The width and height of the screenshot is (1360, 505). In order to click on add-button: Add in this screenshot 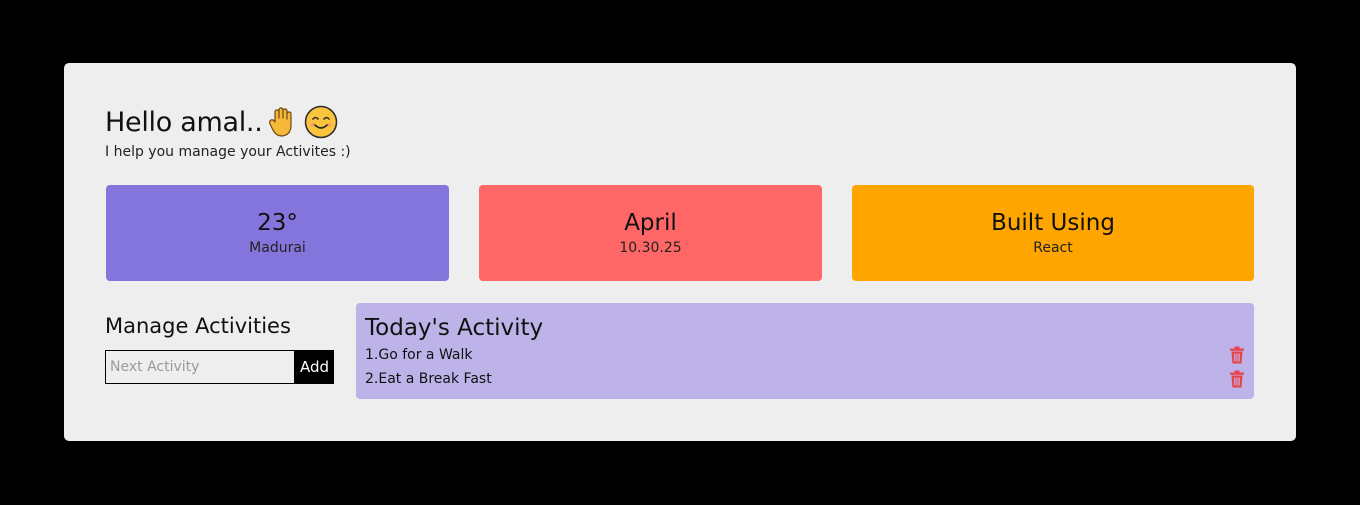, I will do `click(314, 367)`.